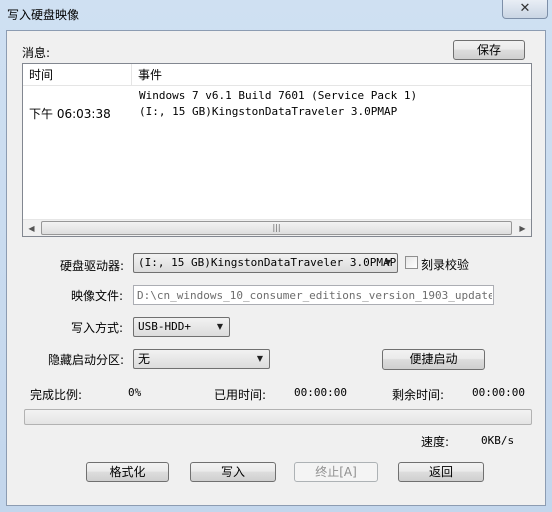 The height and width of the screenshot is (512, 552). Describe the element at coordinates (498, 440) in the screenshot. I see `speed-value: 0KB/s` at that location.